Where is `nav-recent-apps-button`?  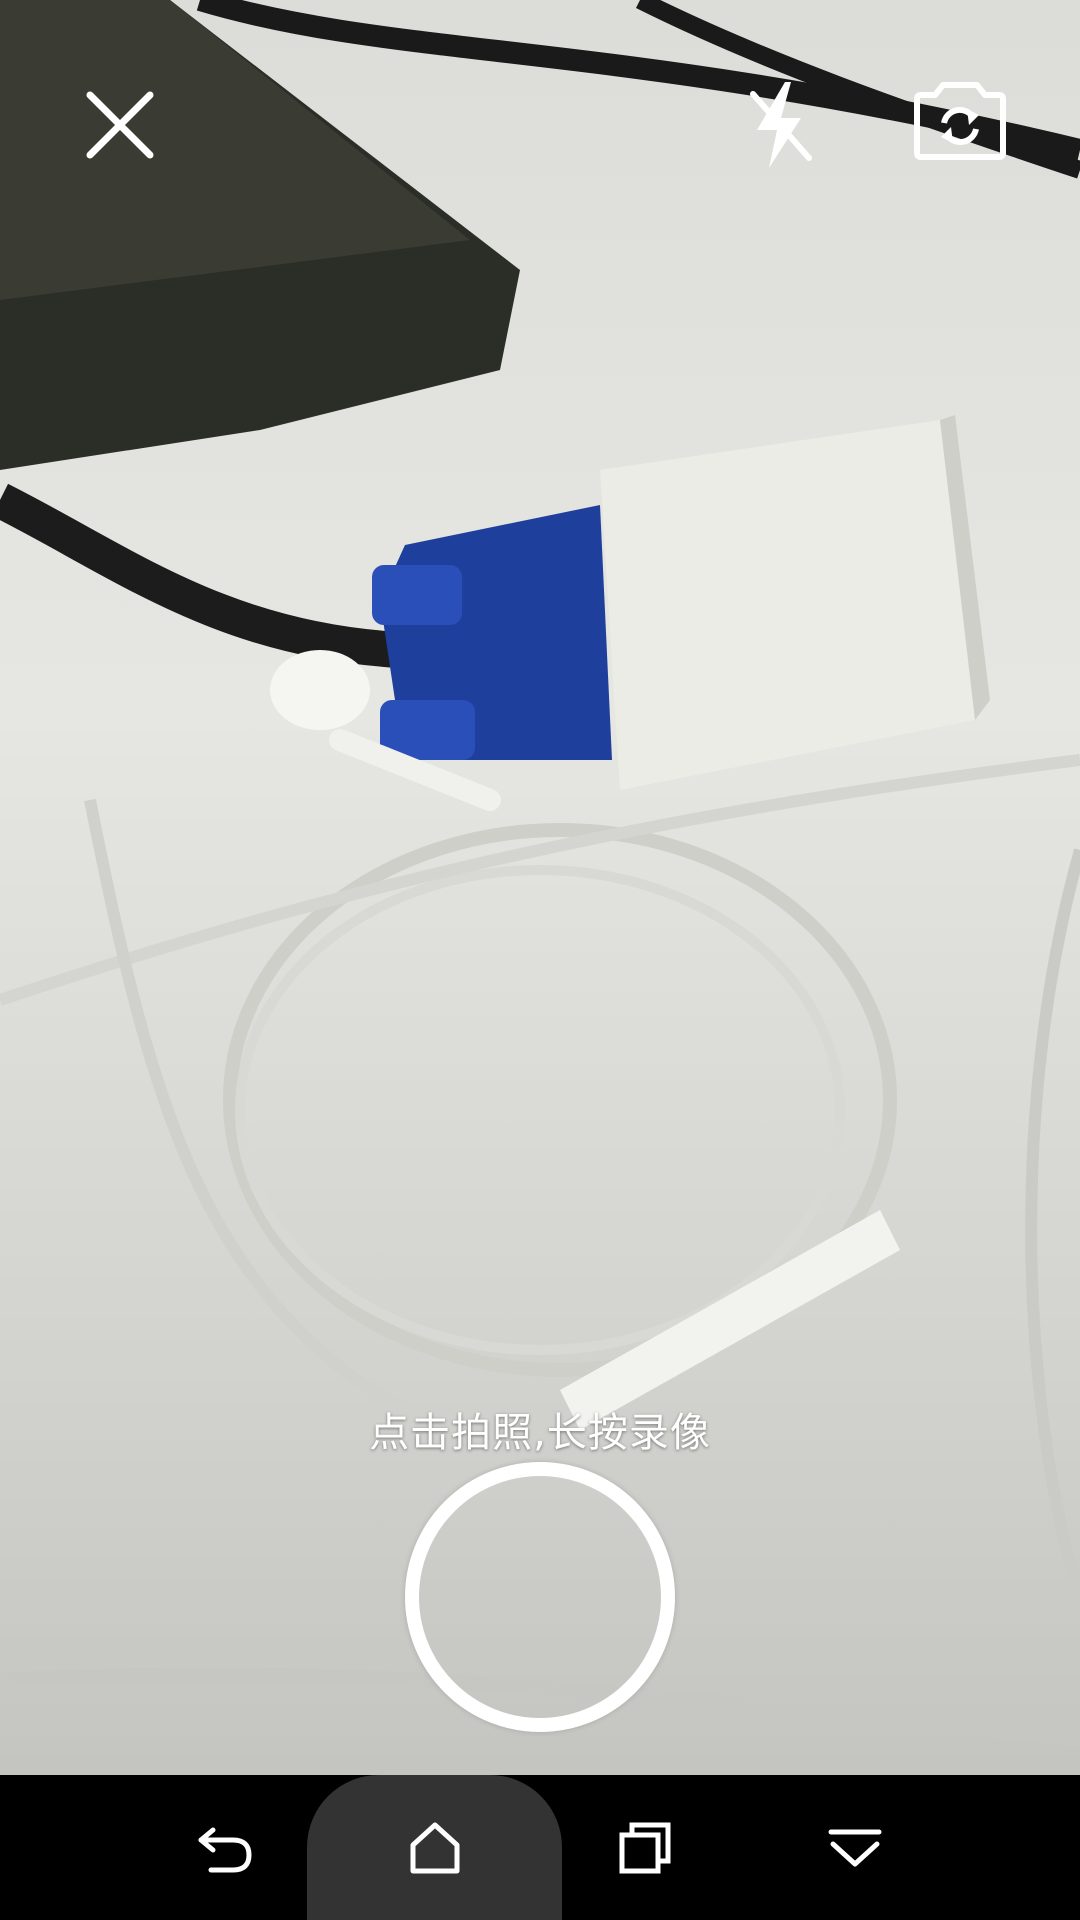 nav-recent-apps-button is located at coordinates (645, 1847).